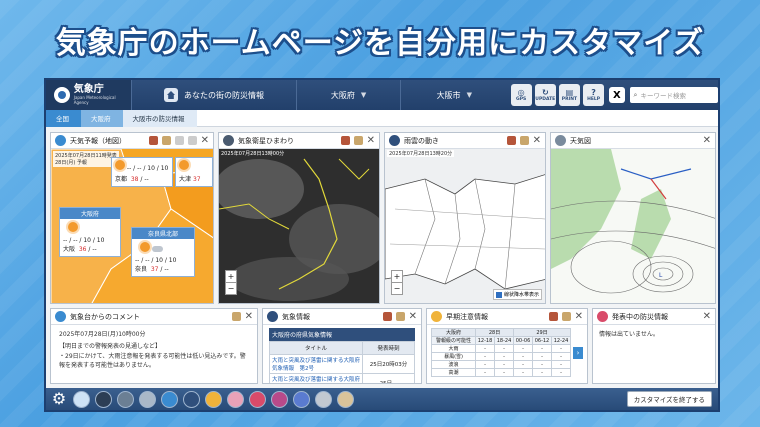 The image size is (760, 427). What do you see at coordinates (141, 269) in the screenshot?
I see `nara-name: 奈良` at bounding box center [141, 269].